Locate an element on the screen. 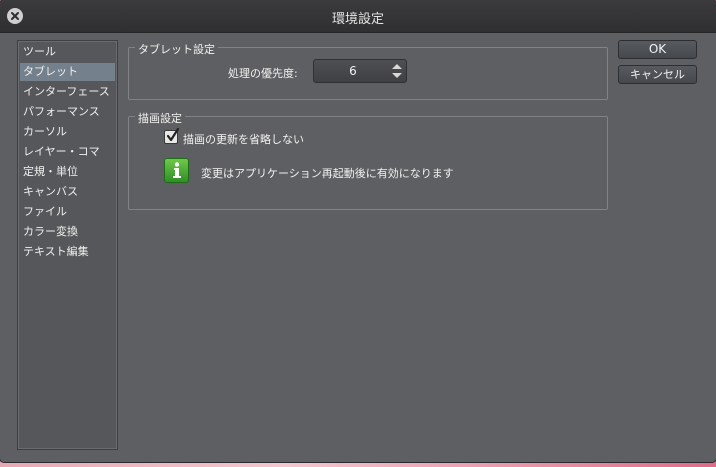  priority-label: 処理の優先度: is located at coordinates (263, 73).